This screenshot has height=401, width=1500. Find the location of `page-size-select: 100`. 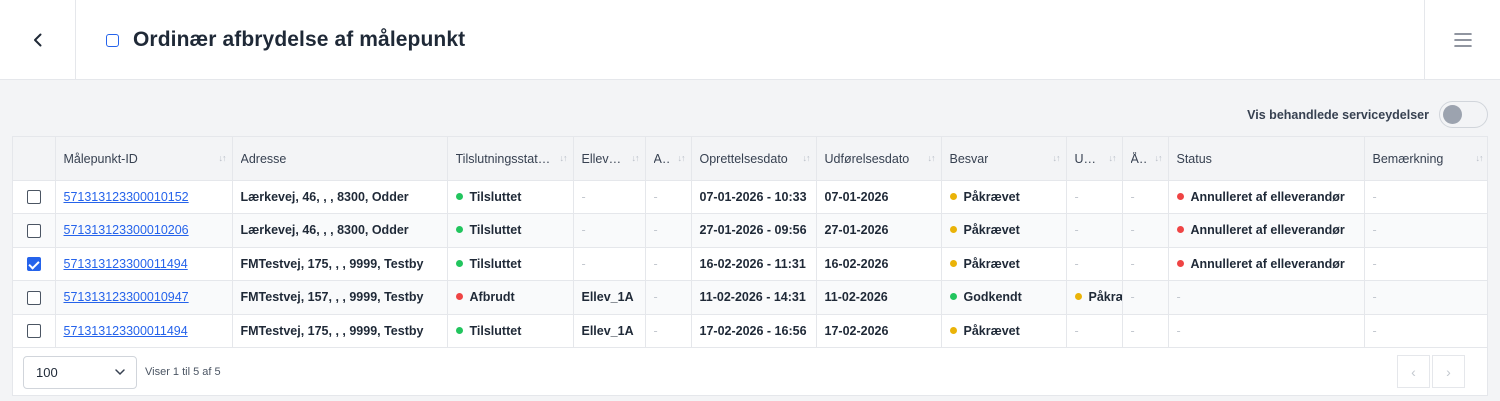

page-size-select: 100 is located at coordinates (80, 372).